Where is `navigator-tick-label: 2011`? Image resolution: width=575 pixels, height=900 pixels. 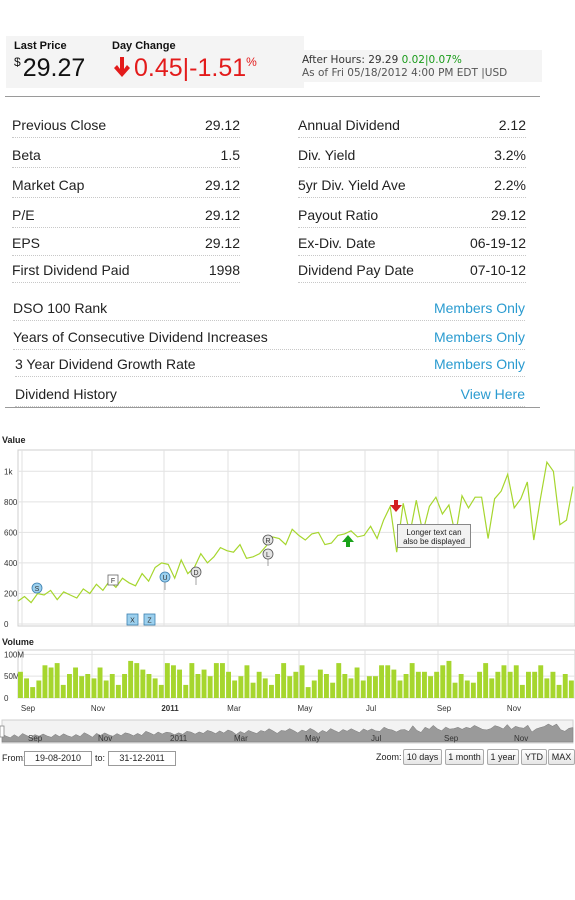 navigator-tick-label: 2011 is located at coordinates (179, 738).